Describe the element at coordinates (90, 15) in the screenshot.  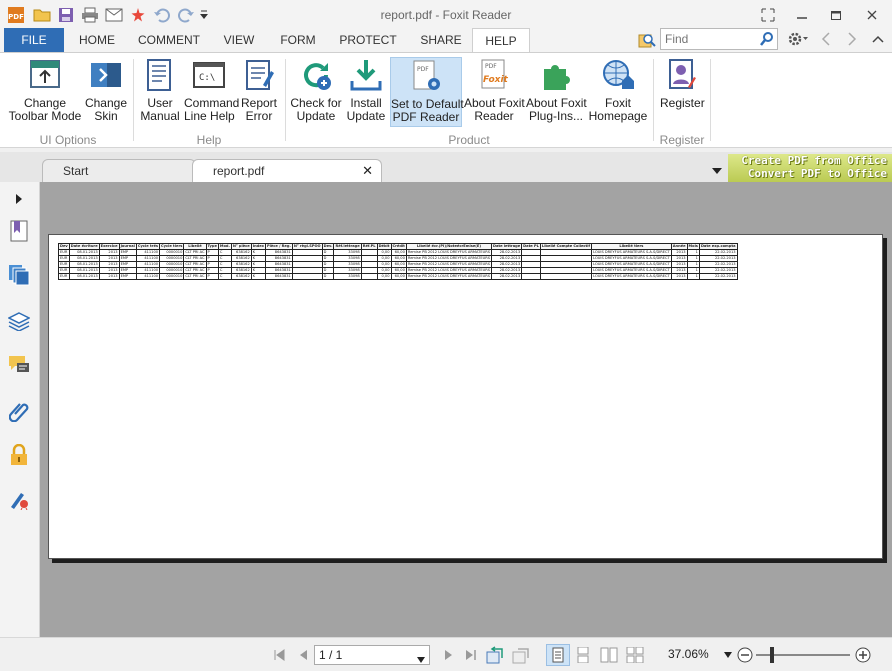
I see `print-icon` at that location.